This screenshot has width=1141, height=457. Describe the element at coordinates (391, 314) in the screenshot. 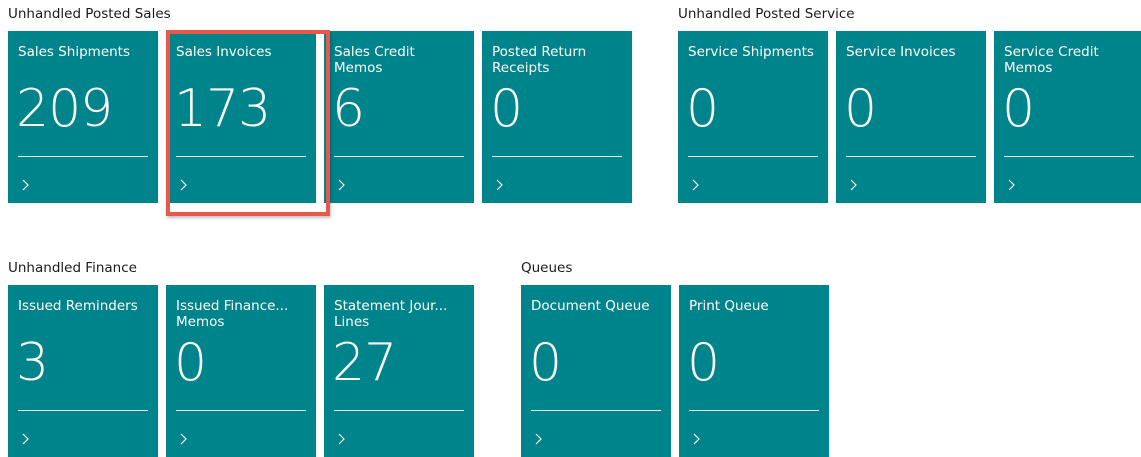

I see `tile-label: Statement Jour... Lines` at that location.